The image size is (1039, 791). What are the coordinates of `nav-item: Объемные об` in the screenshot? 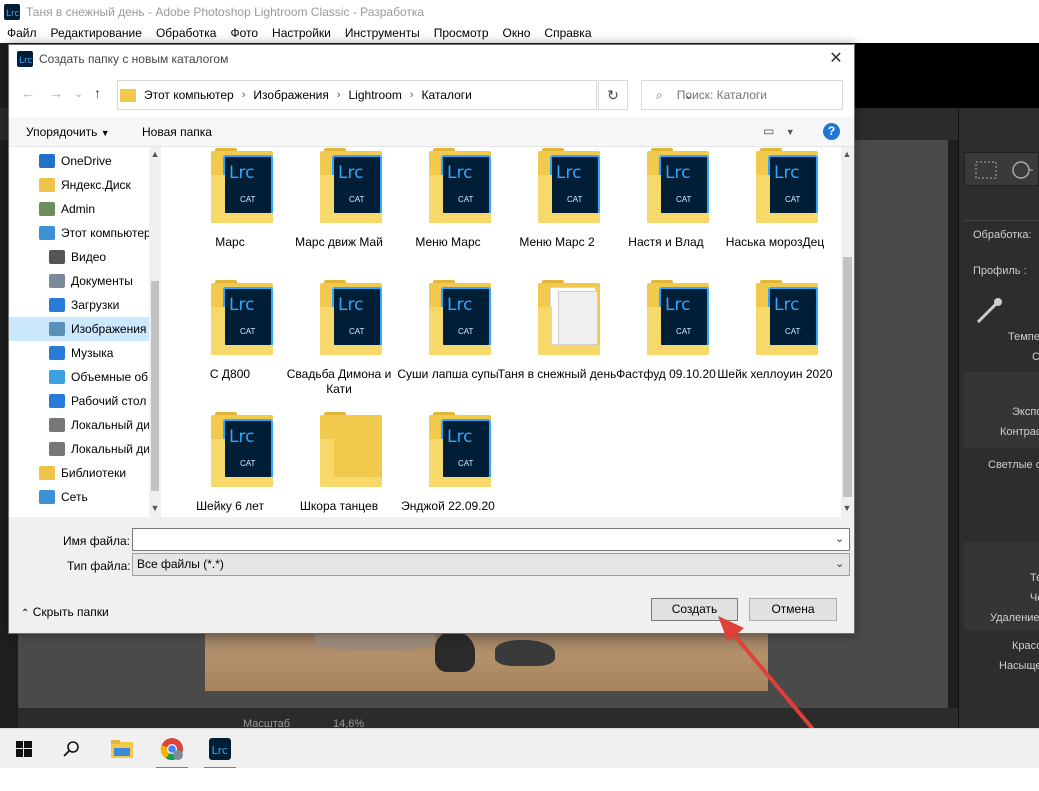 It's located at (79, 377).